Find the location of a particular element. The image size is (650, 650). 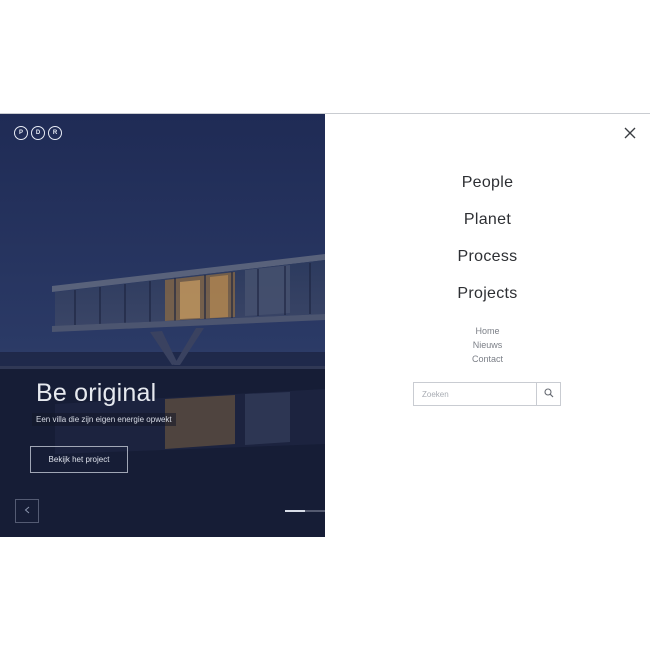

view-project-button: Bekijk het project is located at coordinates (79, 459).